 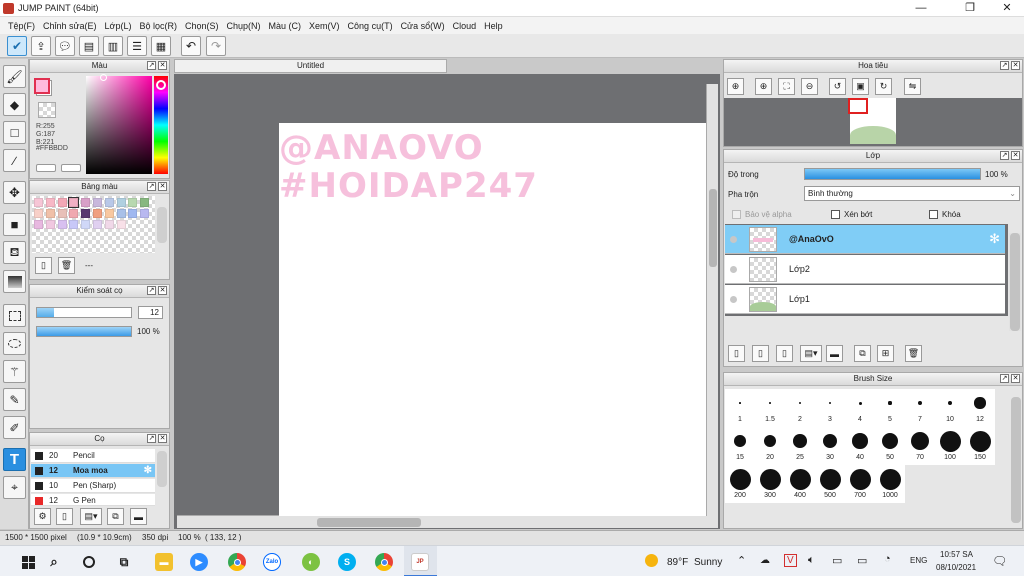 What do you see at coordinates (860, 446) in the screenshot?
I see `brush-size-option: 40` at bounding box center [860, 446].